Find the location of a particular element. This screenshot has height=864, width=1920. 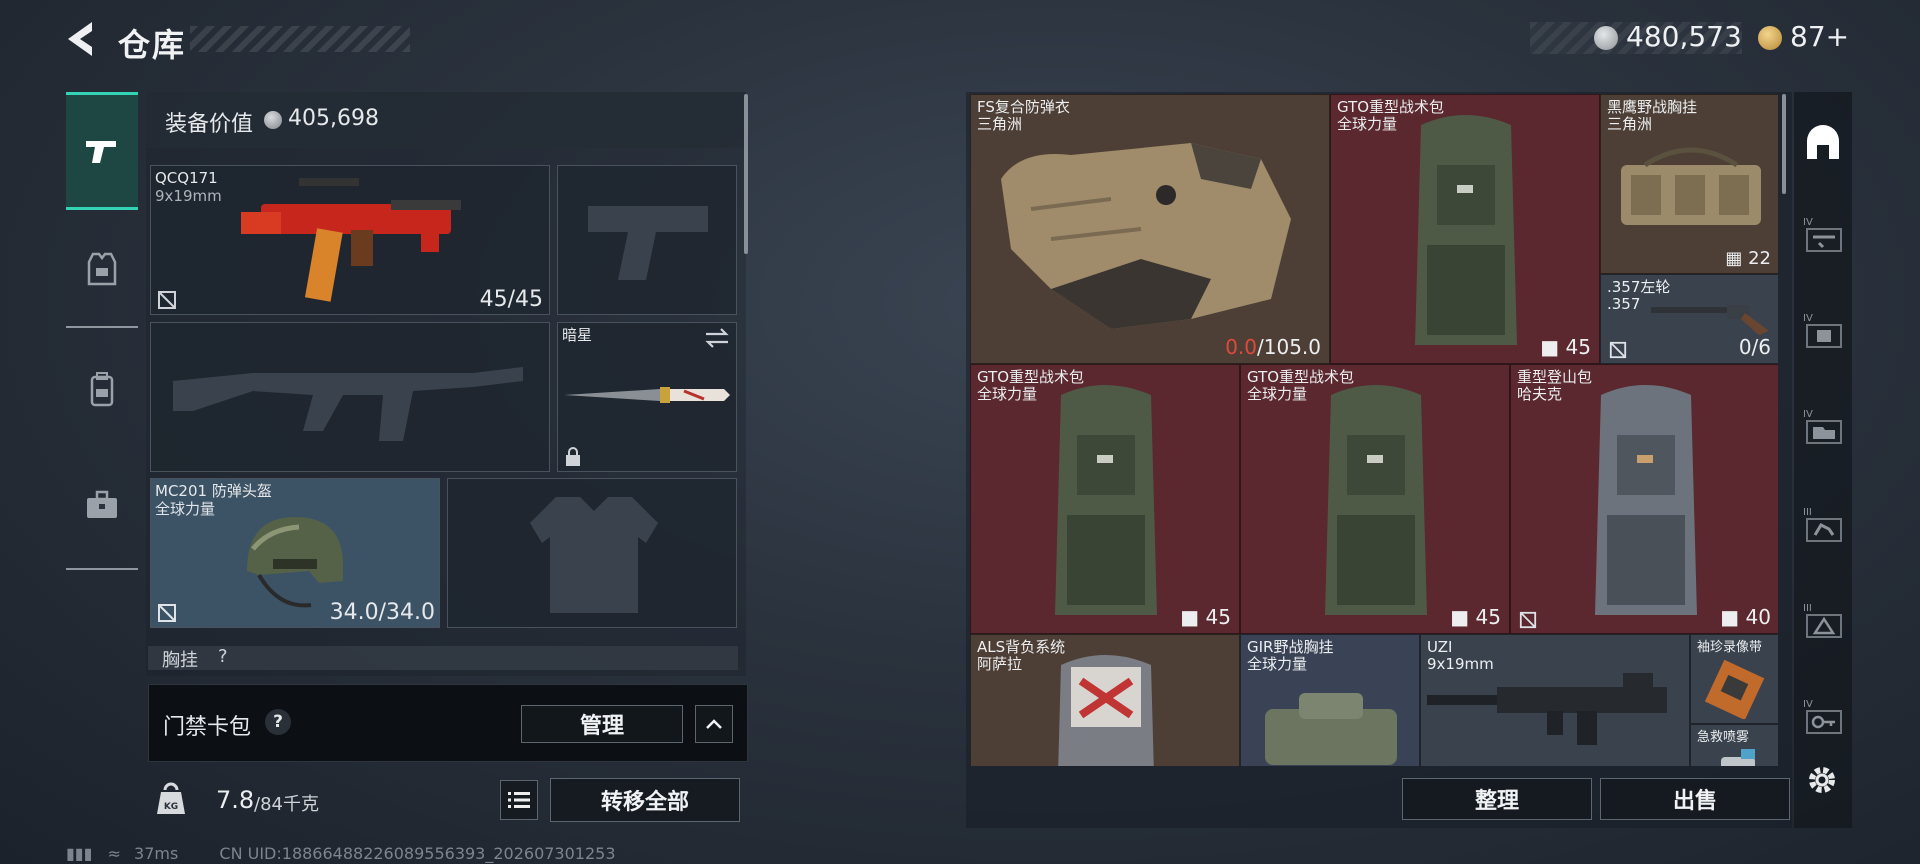

filter-tier-iv-3: IV is located at coordinates (1823, 427).